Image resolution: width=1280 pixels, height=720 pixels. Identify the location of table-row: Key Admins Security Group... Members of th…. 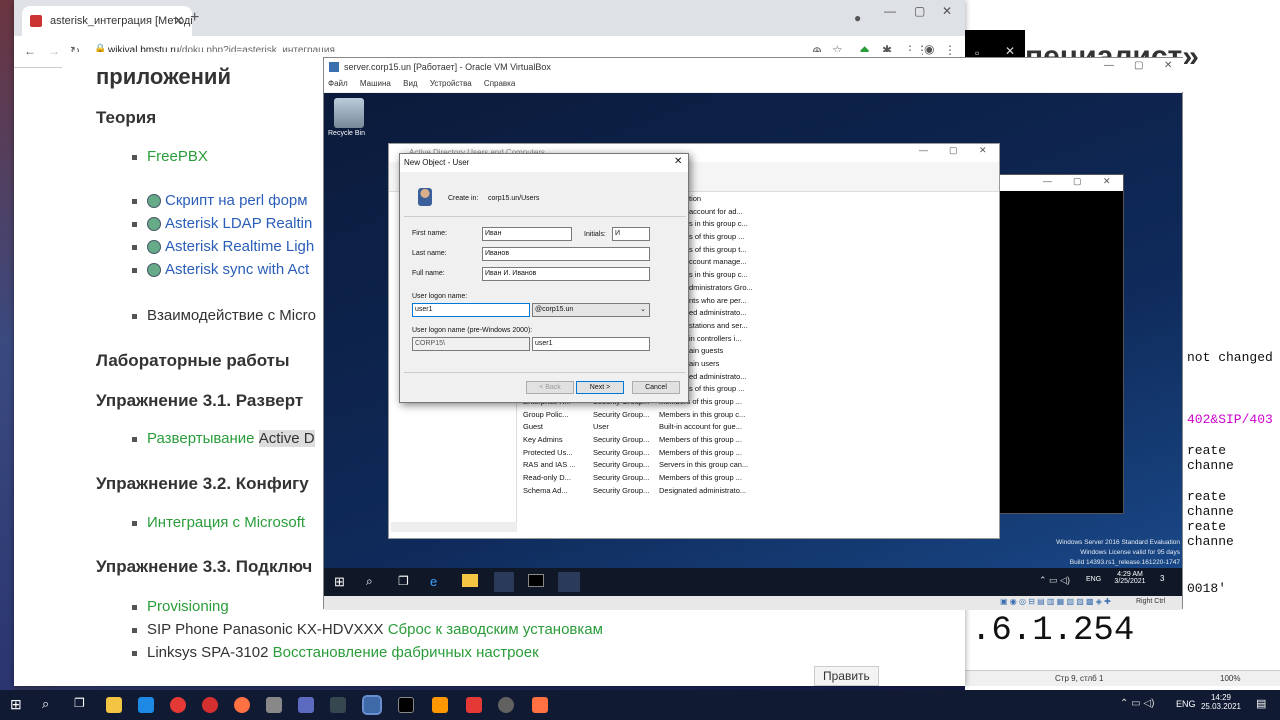
(758, 441).